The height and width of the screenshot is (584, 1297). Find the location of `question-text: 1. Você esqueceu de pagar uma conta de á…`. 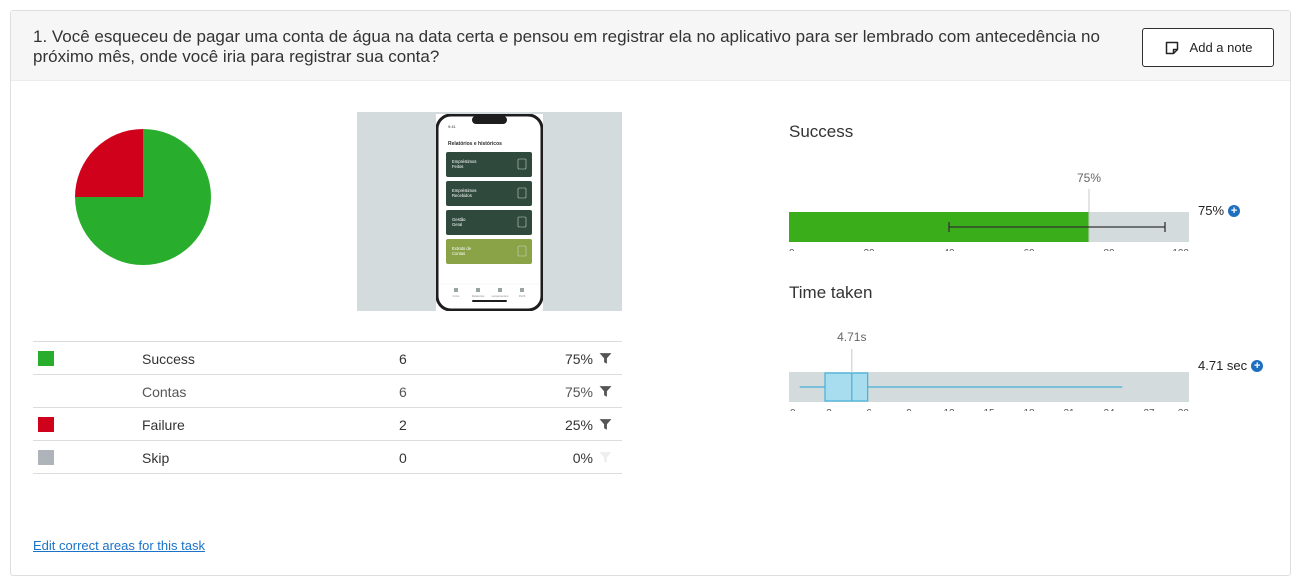

question-text: 1. Você esqueceu de pagar uma conta de á… is located at coordinates (566, 46).